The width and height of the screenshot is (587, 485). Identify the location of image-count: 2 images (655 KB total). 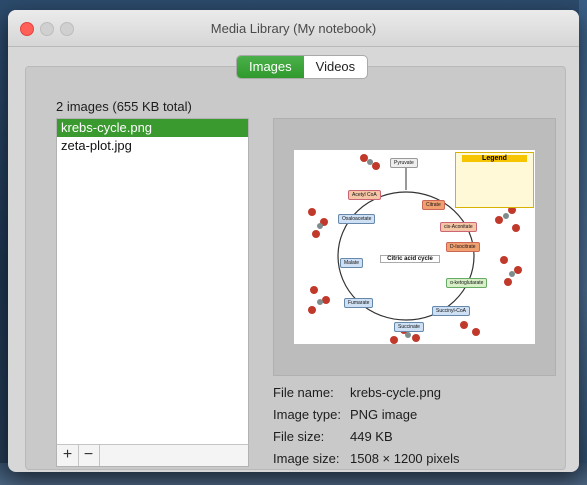
(124, 106).